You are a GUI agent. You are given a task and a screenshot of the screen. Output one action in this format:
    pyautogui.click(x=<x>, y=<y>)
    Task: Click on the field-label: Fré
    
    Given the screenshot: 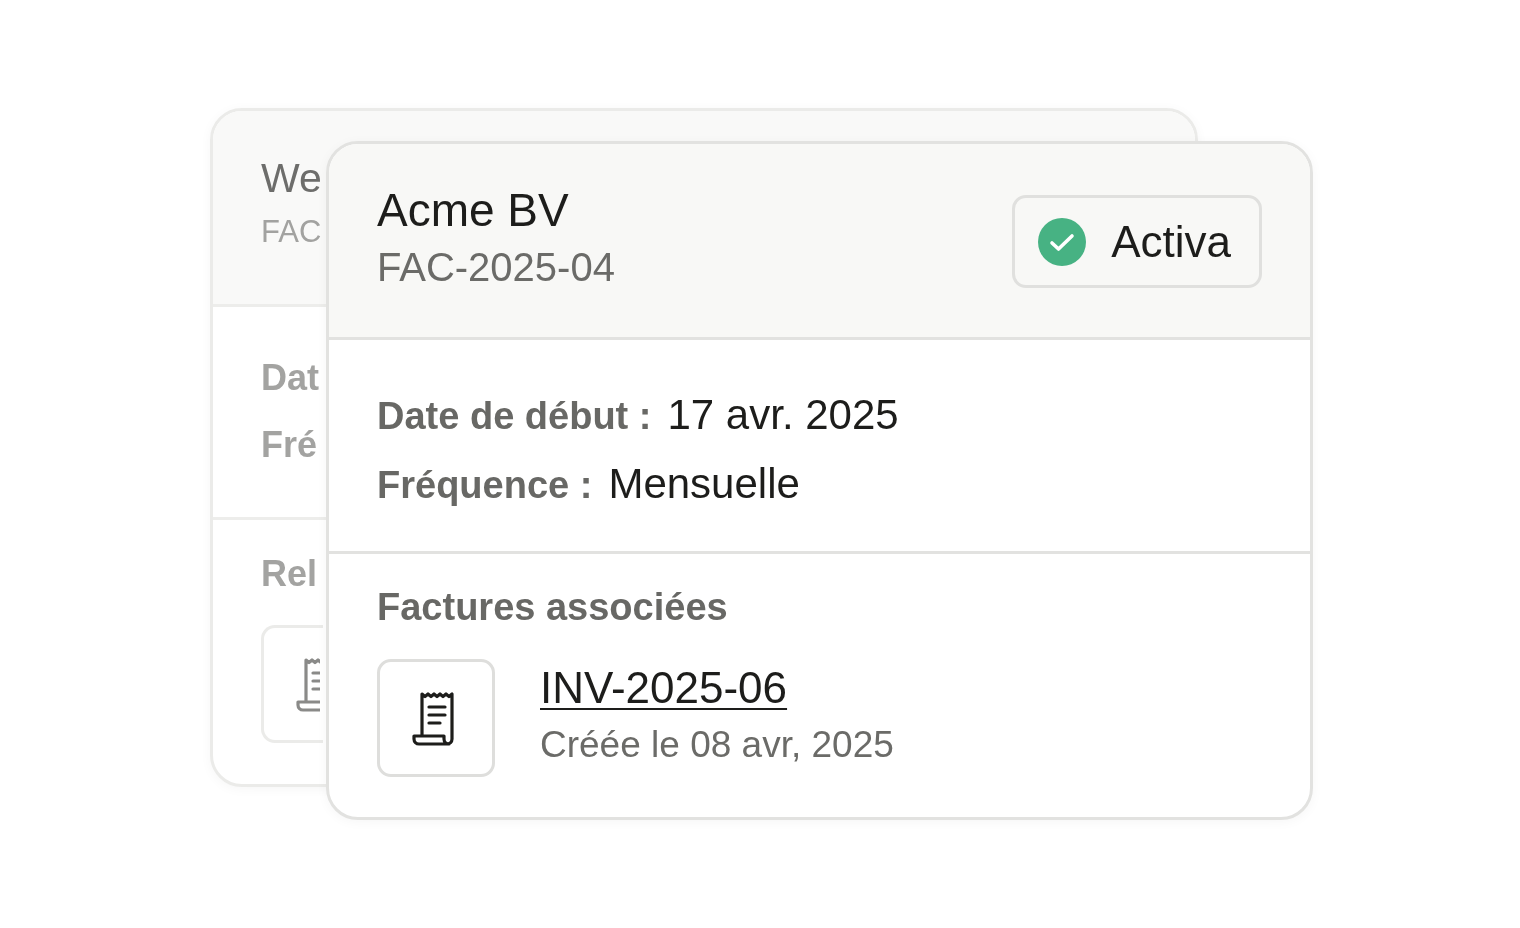 What is the action you would take?
    pyautogui.click(x=289, y=444)
    